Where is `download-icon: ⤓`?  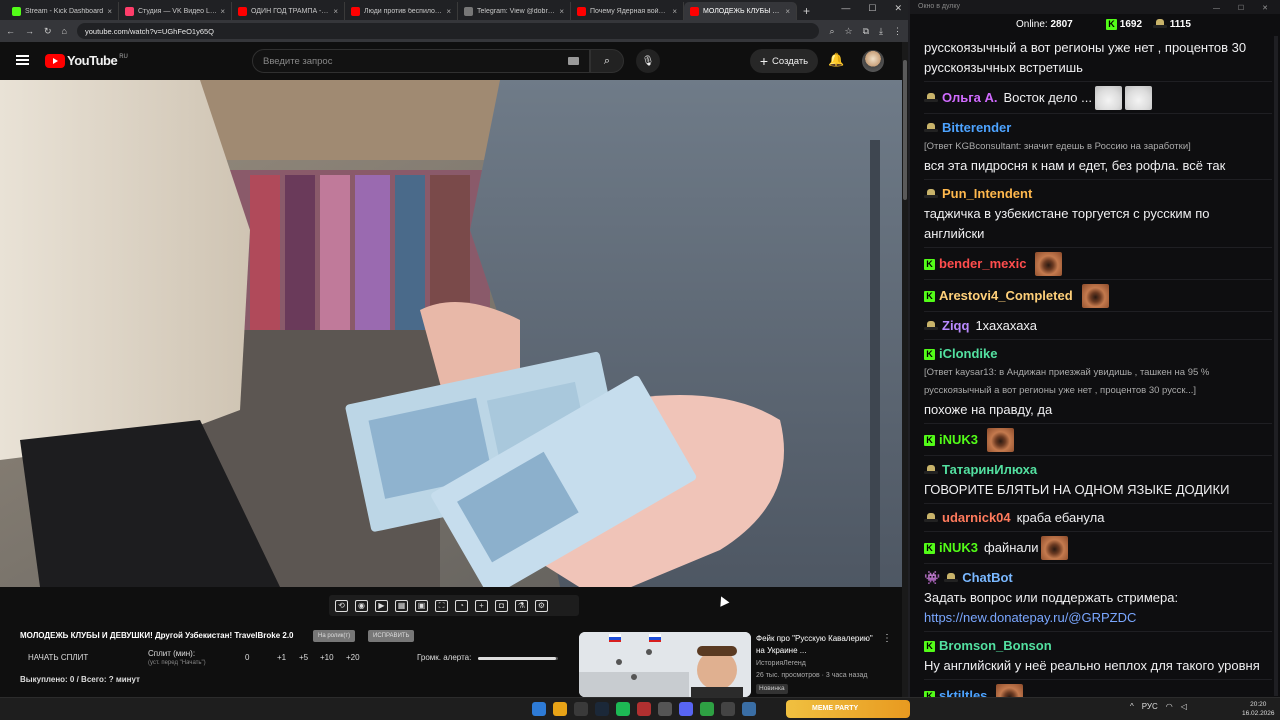
download-icon: ⤓ is located at coordinates (881, 31).